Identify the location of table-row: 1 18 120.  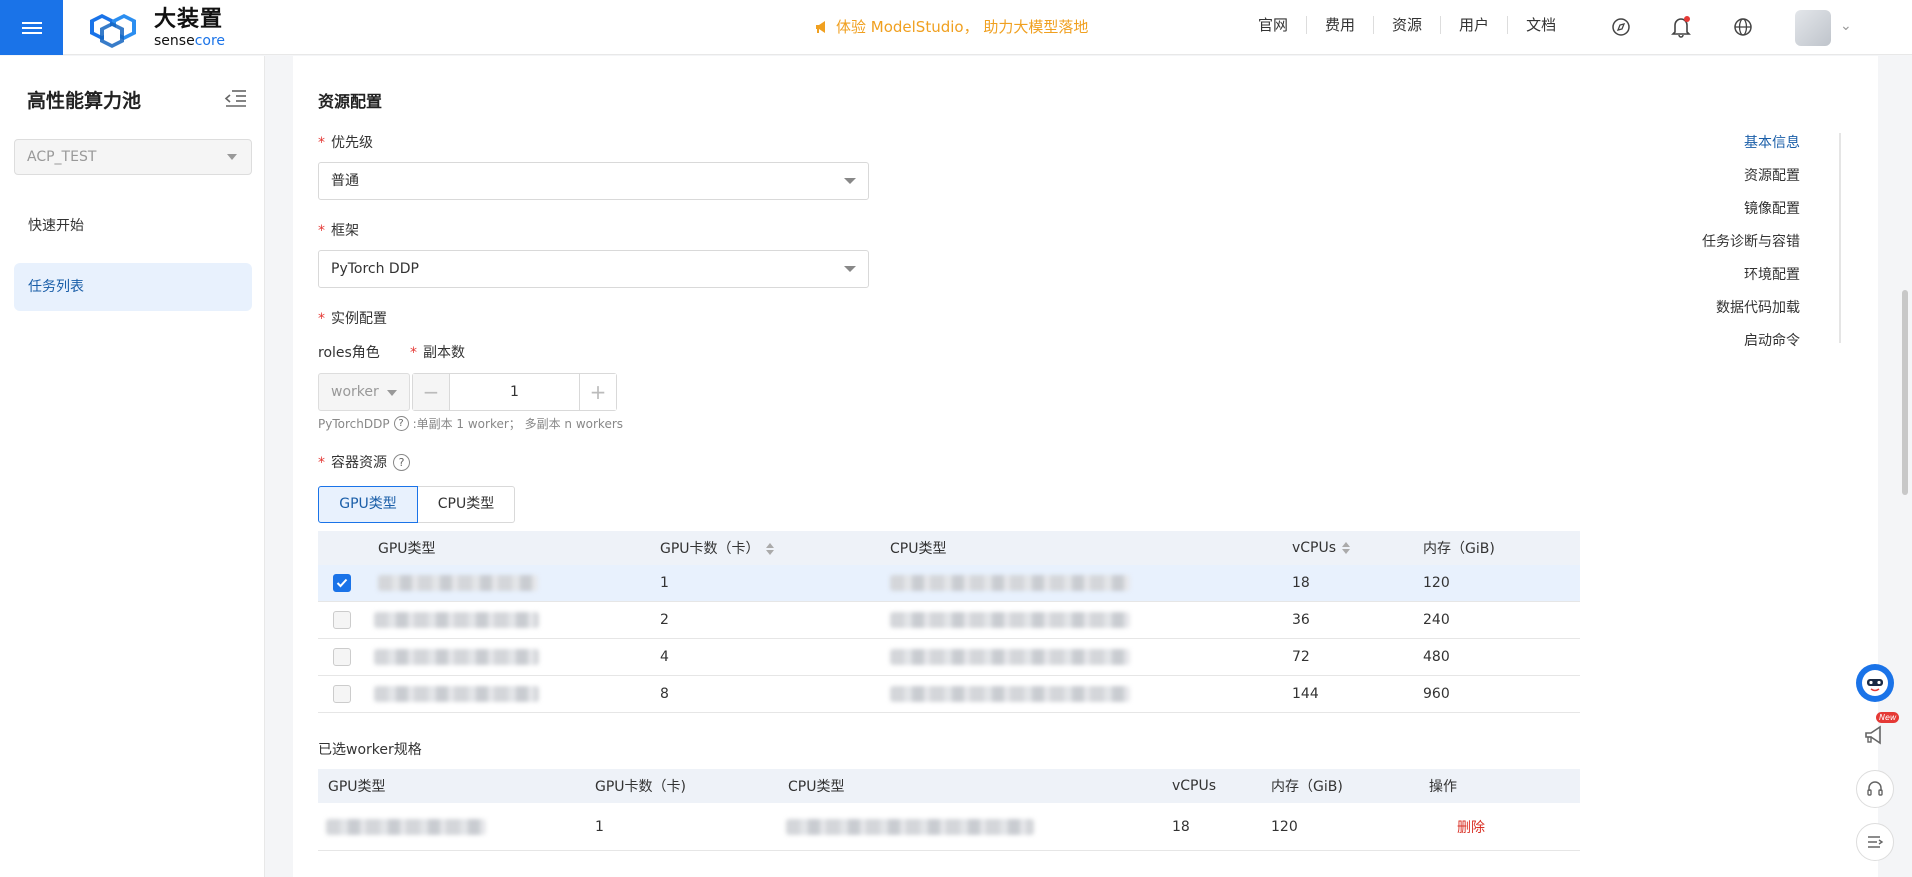
(949, 583).